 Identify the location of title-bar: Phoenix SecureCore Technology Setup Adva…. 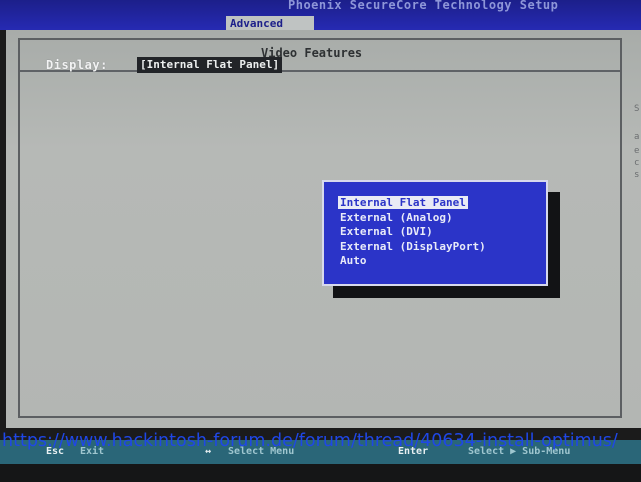
(320, 16).